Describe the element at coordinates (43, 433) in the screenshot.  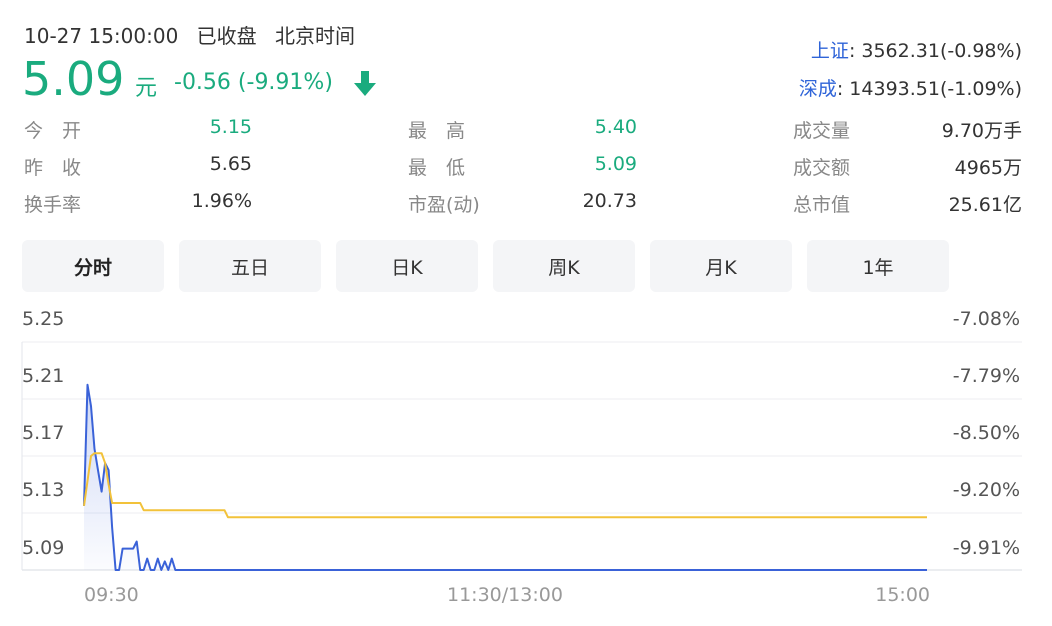
I see `y-tick-left: 5.17` at that location.